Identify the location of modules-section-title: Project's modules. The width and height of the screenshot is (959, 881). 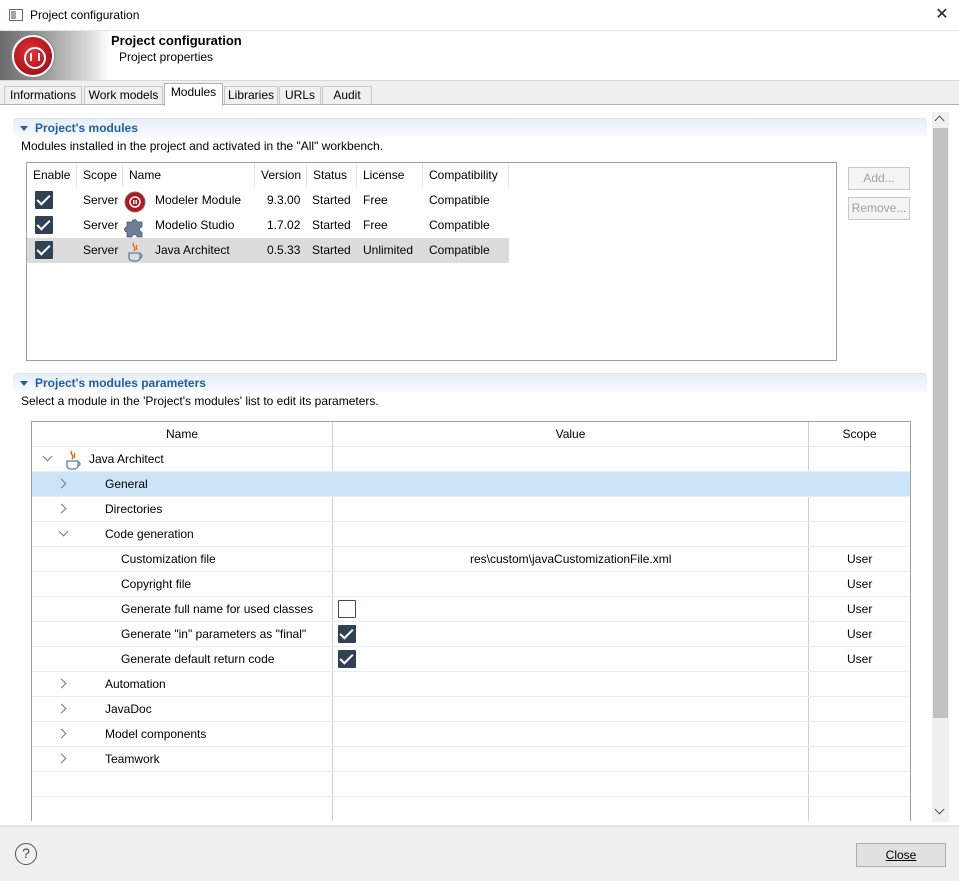
(86, 128).